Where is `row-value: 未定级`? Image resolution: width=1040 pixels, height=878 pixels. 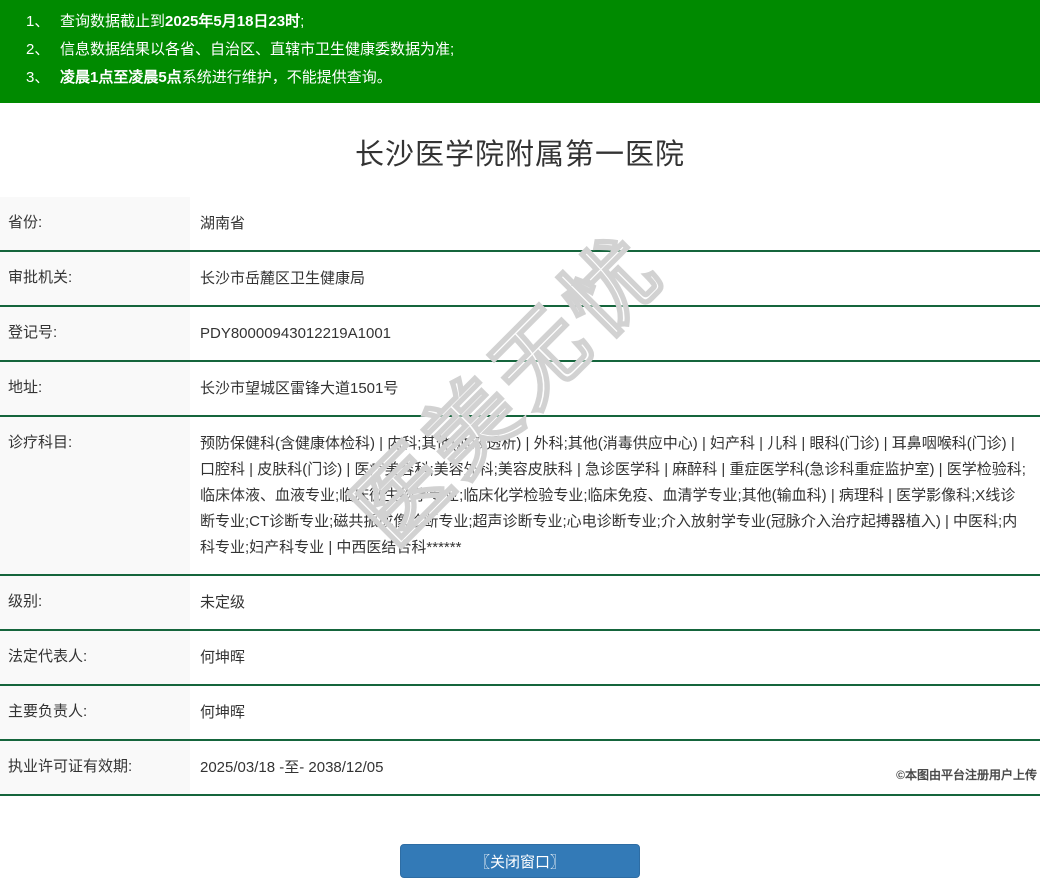
row-value: 未定级 is located at coordinates (223, 602).